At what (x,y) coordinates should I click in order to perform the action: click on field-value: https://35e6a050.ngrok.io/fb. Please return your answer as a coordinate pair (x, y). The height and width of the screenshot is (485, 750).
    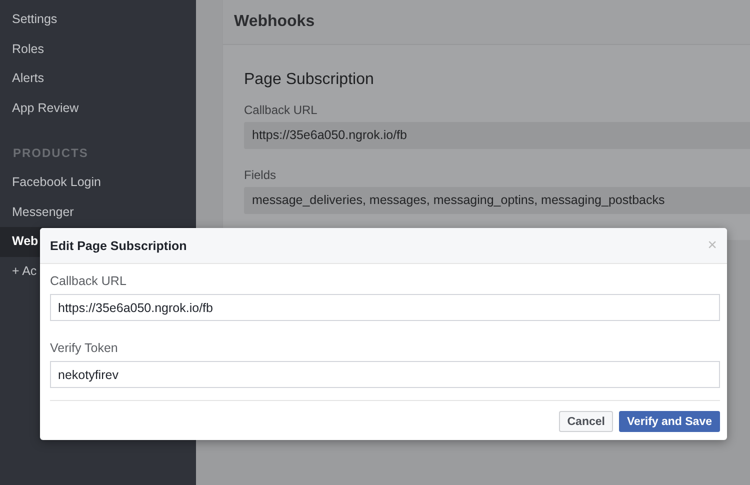
    Looking at the image, I should click on (497, 135).